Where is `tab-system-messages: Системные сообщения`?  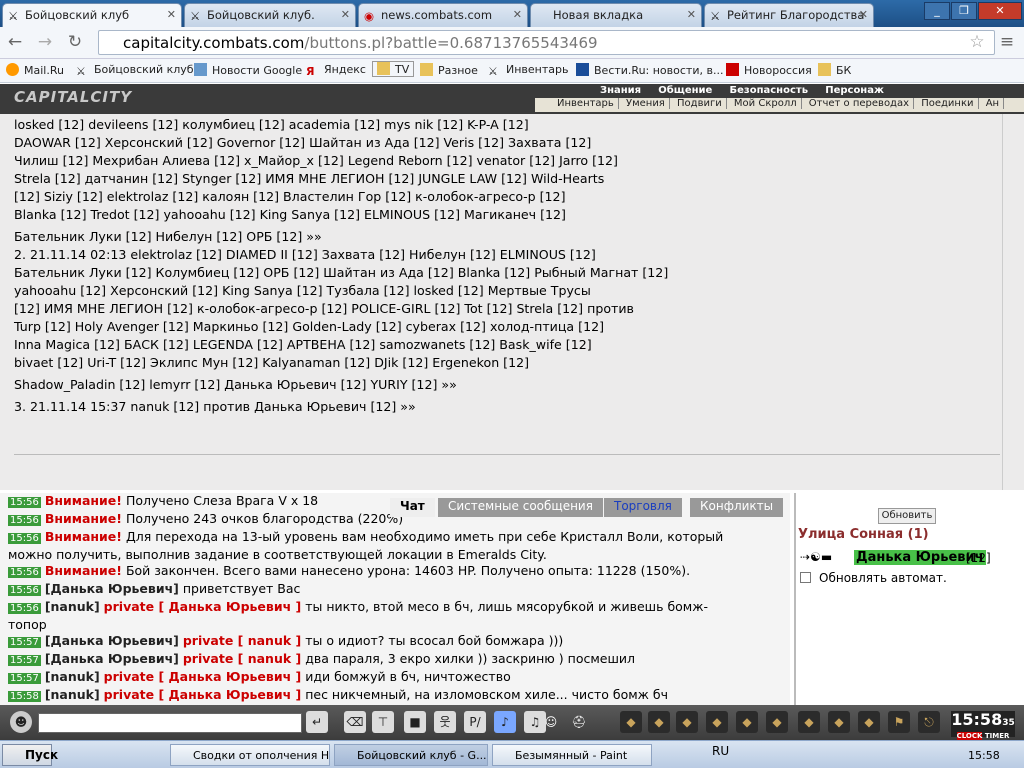
tab-system-messages: Системные сообщения is located at coordinates (520, 507).